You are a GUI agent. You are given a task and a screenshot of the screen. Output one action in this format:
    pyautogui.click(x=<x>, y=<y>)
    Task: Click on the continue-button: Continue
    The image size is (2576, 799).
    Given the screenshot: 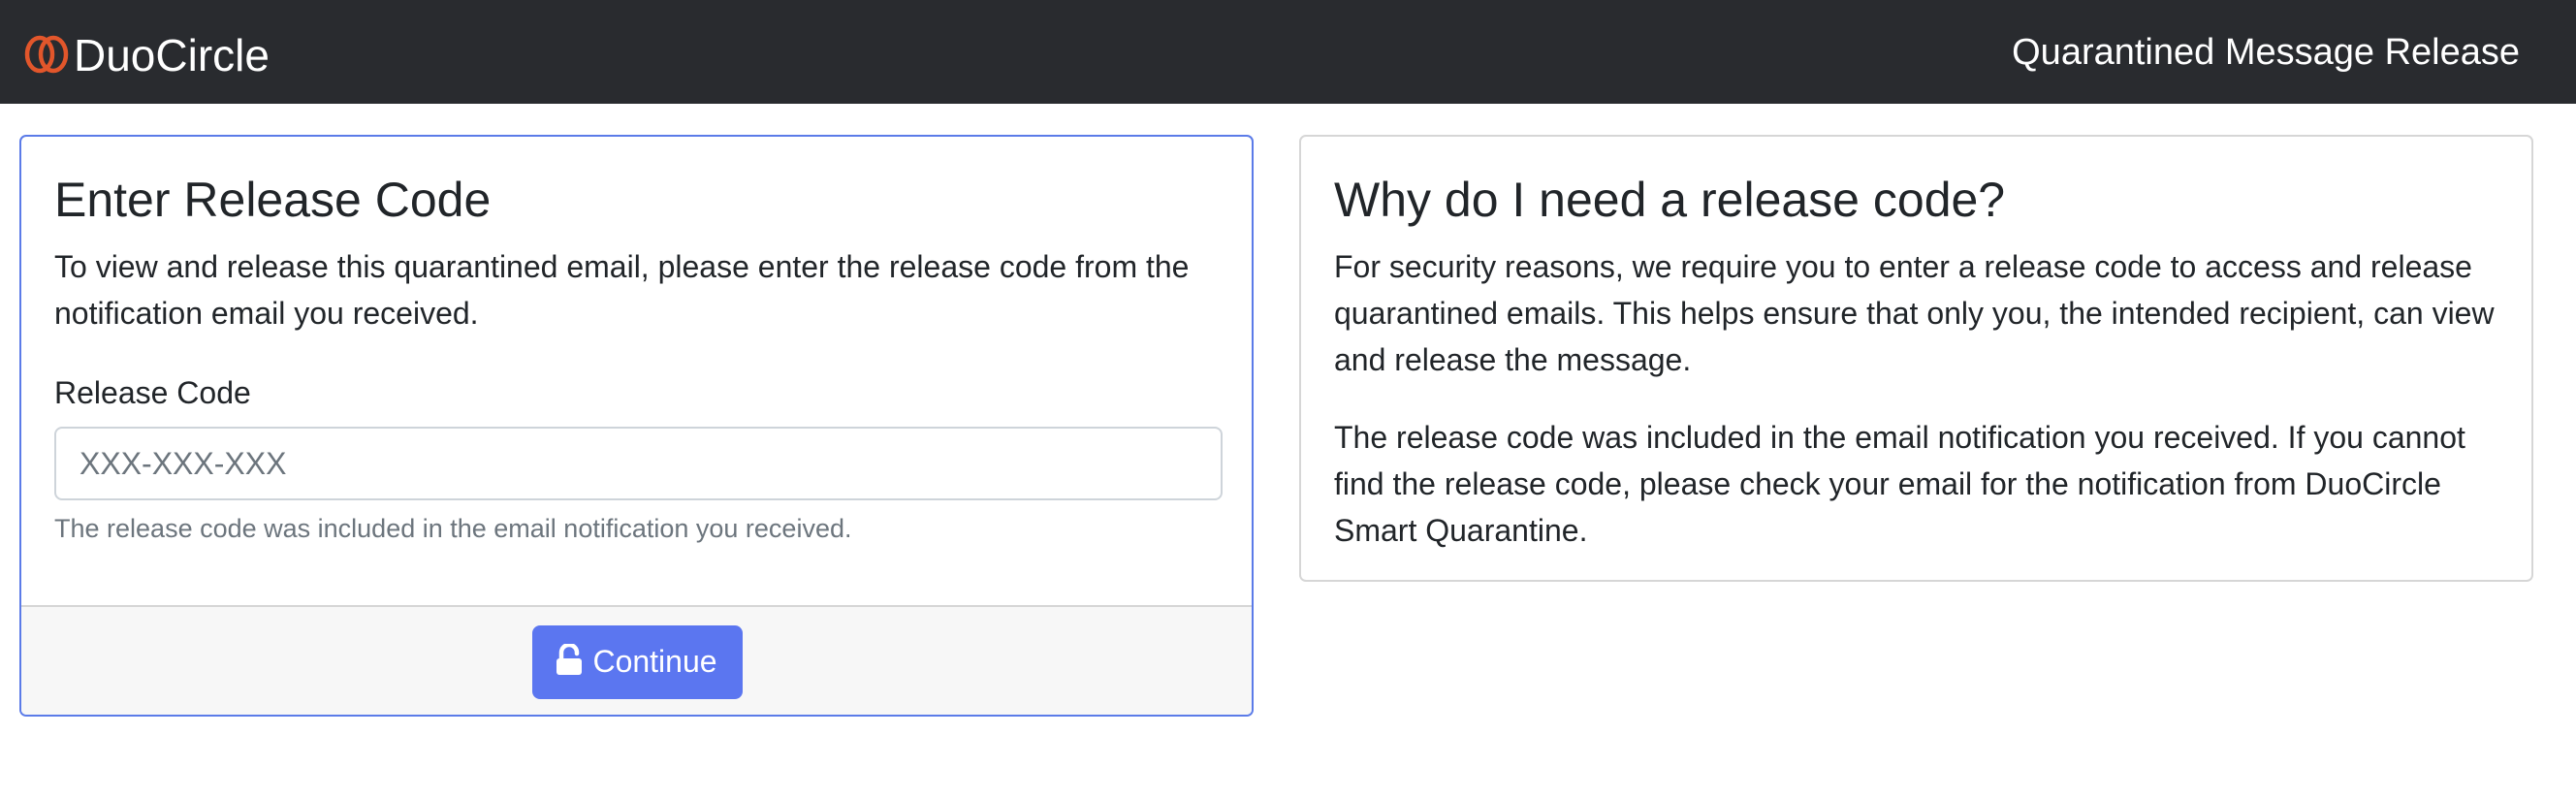 What is the action you would take?
    pyautogui.click(x=637, y=661)
    